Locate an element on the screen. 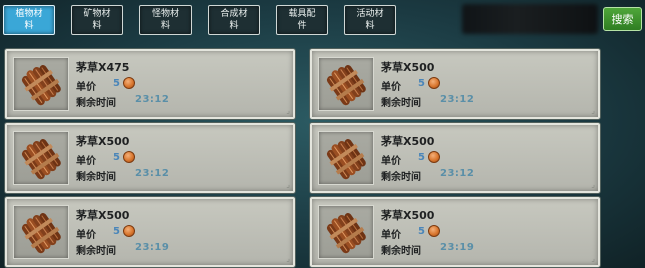 The height and width of the screenshot is (268, 645). item-name: 茅草X475 is located at coordinates (103, 67).